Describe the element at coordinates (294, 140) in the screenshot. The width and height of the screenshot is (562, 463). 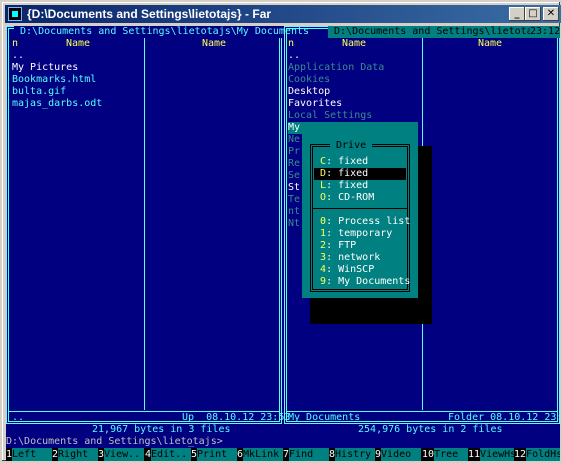
I see `file-item: Ne` at that location.